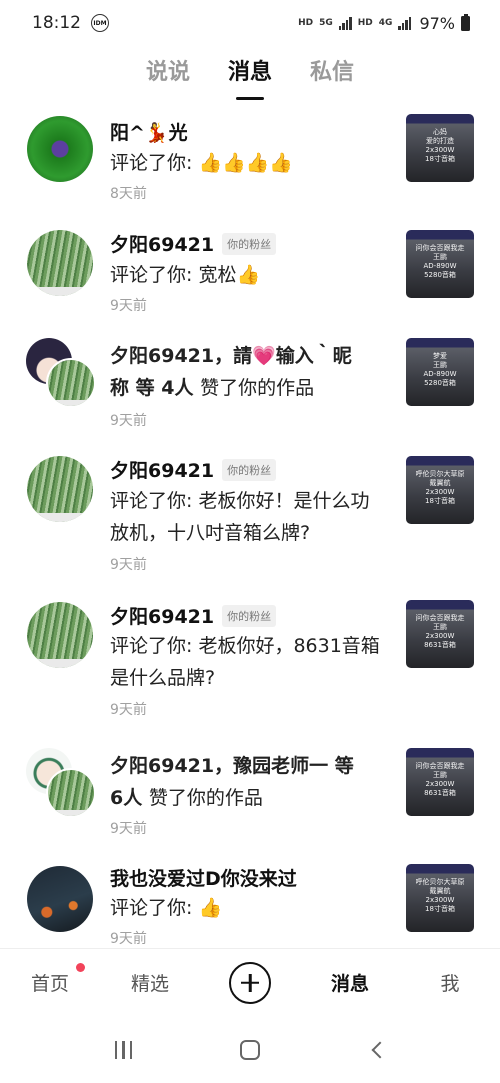 The width and height of the screenshot is (500, 1083). What do you see at coordinates (380, 1049) in the screenshot?
I see `back-icon` at bounding box center [380, 1049].